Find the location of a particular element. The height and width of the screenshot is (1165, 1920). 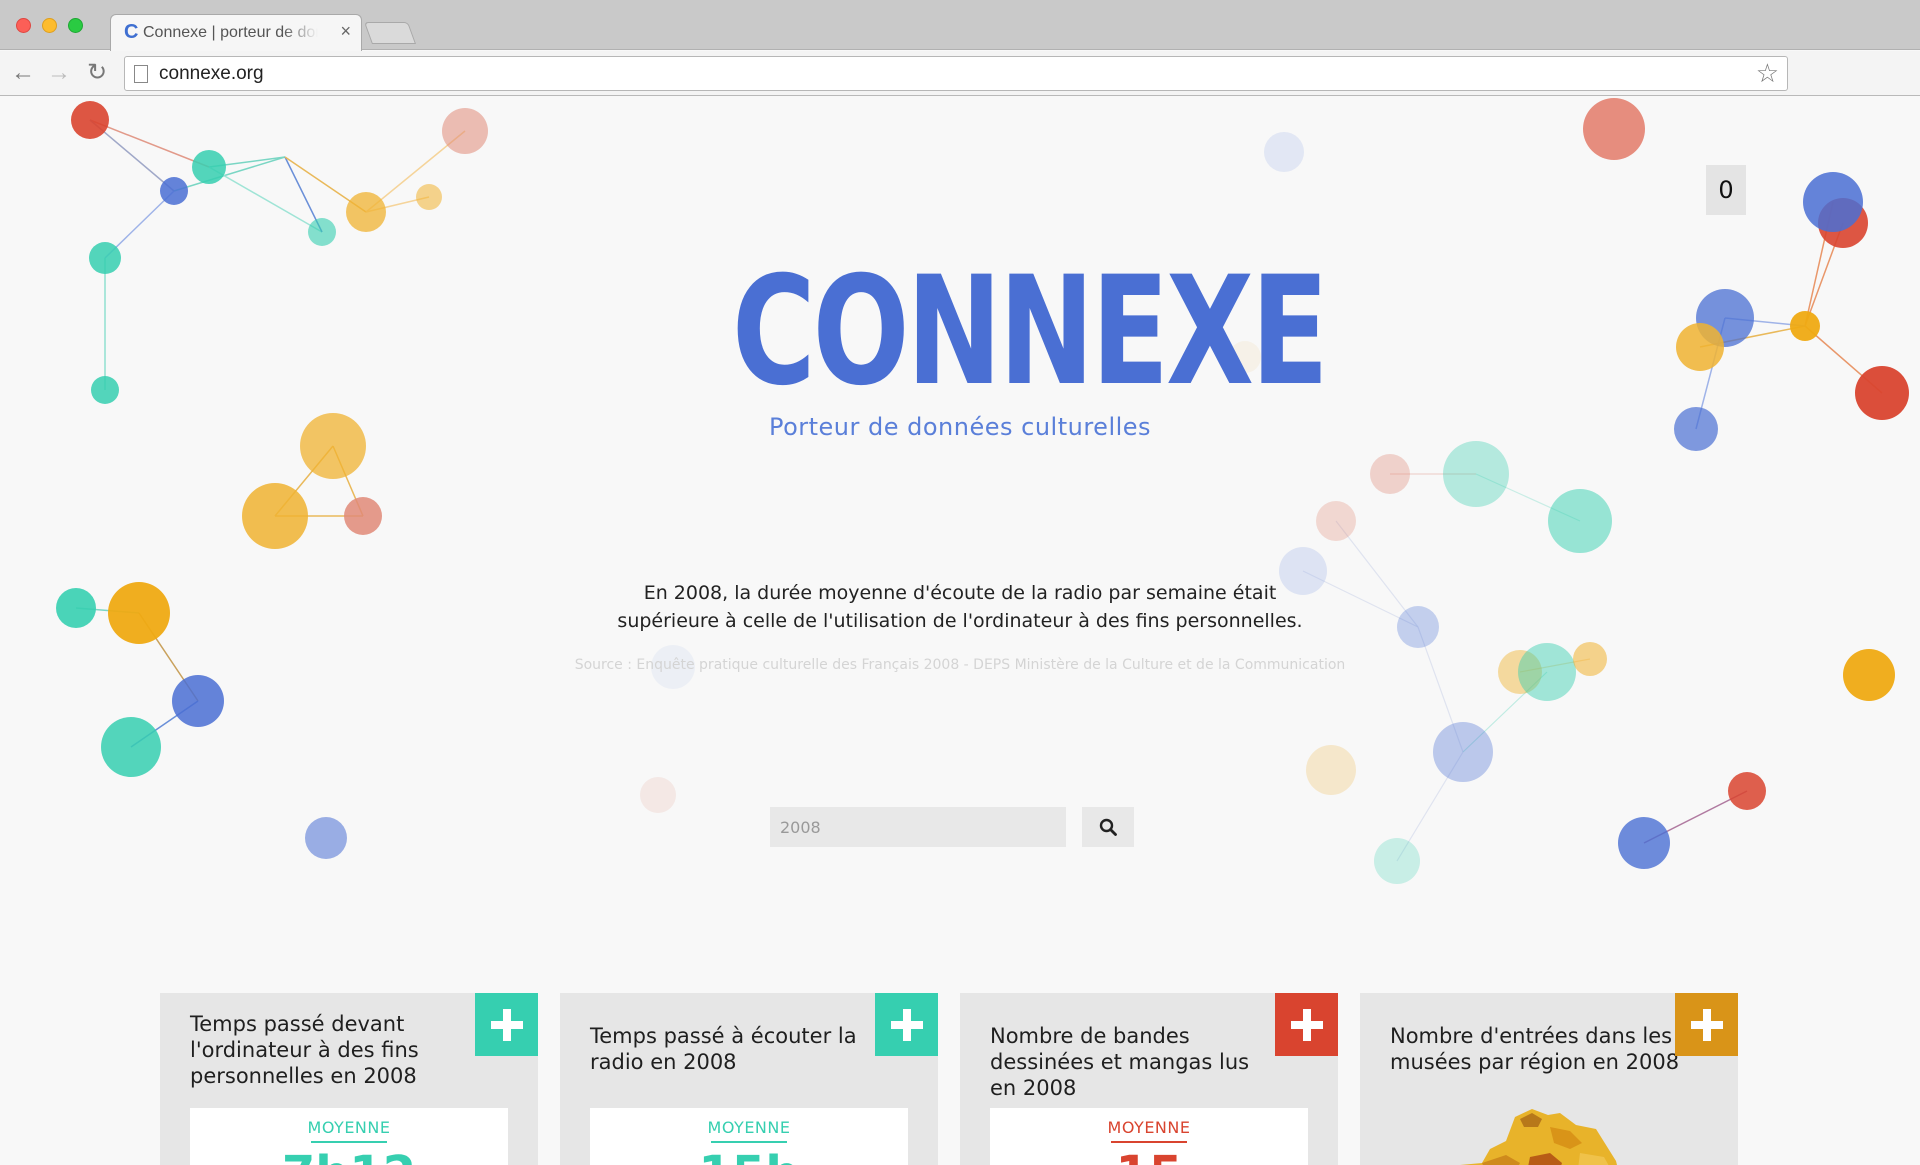

card-stat-panel: MOYENNE 15 is located at coordinates (1149, 1136).